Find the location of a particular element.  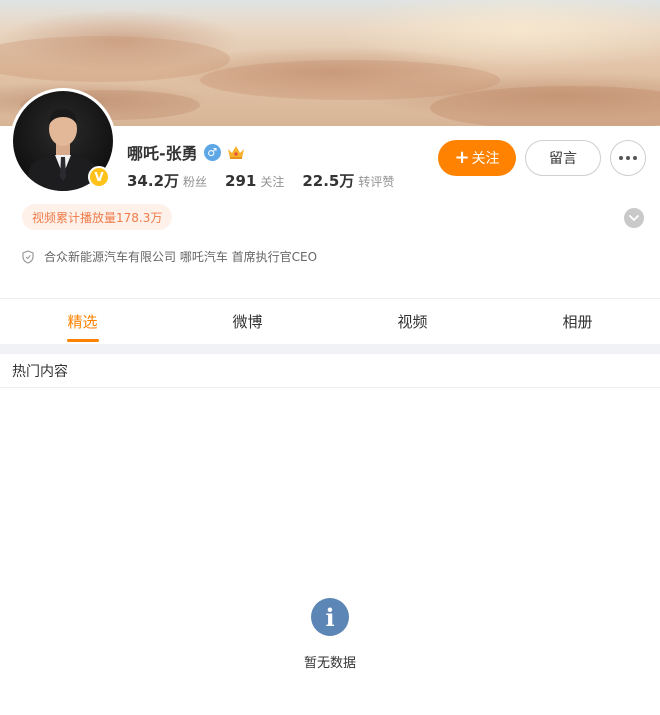

chevron-down-icon is located at coordinates (634, 218).